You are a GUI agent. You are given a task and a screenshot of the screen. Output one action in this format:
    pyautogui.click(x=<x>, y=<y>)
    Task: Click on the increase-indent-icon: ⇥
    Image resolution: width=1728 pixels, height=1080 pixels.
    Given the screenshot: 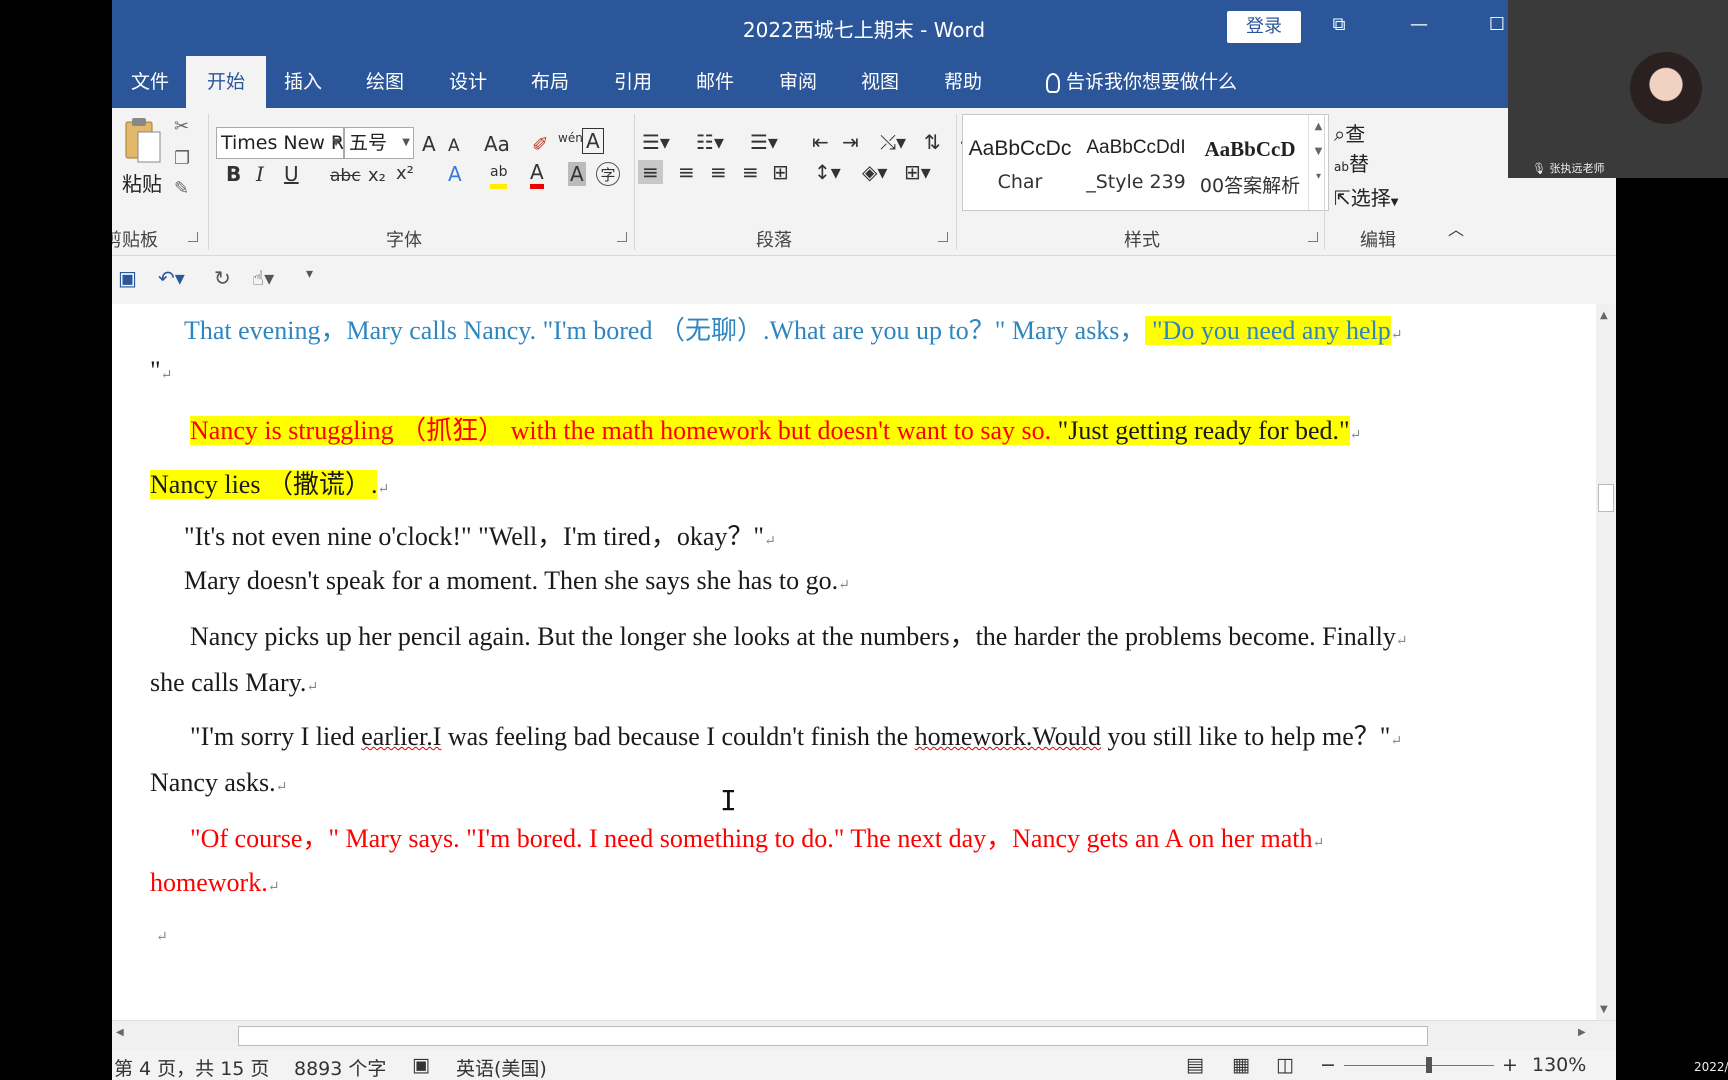 What is the action you would take?
    pyautogui.click(x=850, y=142)
    